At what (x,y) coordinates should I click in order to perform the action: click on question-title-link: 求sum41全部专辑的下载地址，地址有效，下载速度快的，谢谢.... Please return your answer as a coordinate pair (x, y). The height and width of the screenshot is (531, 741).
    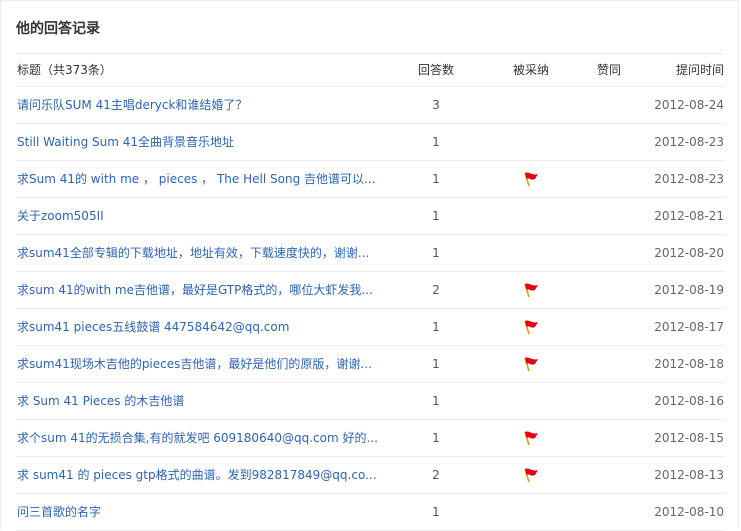
    Looking at the image, I should click on (207, 253).